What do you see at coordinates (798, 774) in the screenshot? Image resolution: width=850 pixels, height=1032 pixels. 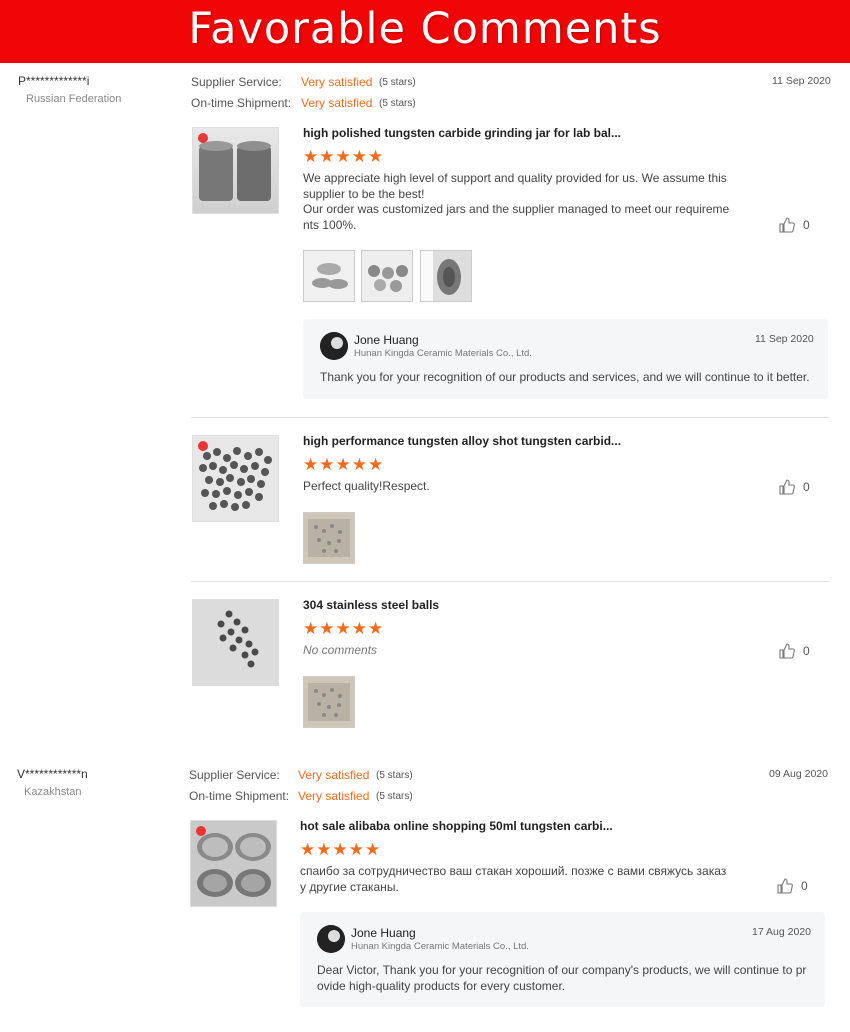 I see `review-date: 09 Aug 2020` at bounding box center [798, 774].